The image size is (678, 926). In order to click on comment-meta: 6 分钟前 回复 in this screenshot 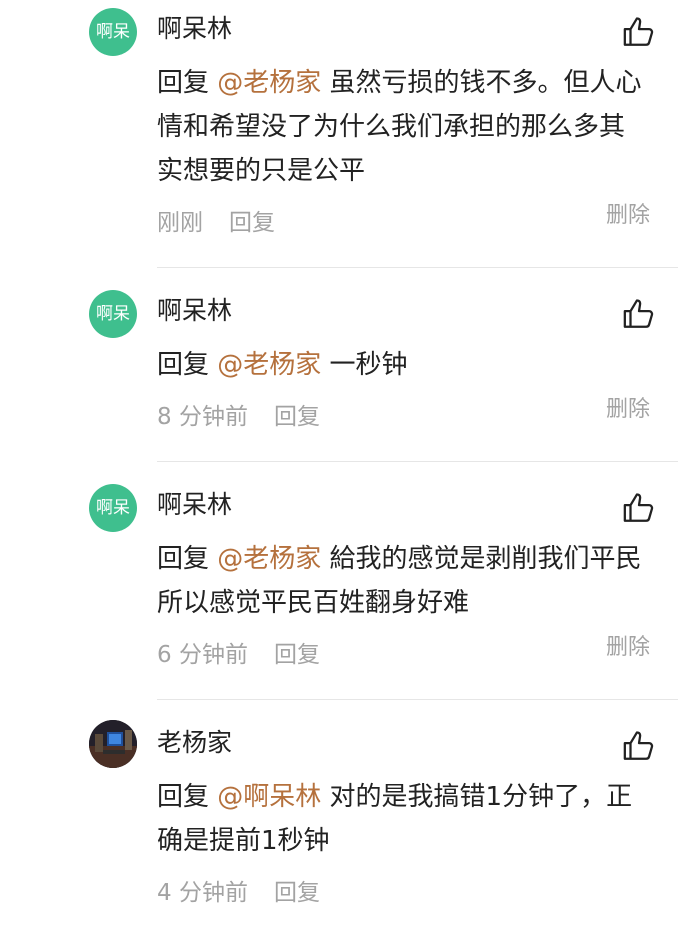, I will do `click(238, 655)`.